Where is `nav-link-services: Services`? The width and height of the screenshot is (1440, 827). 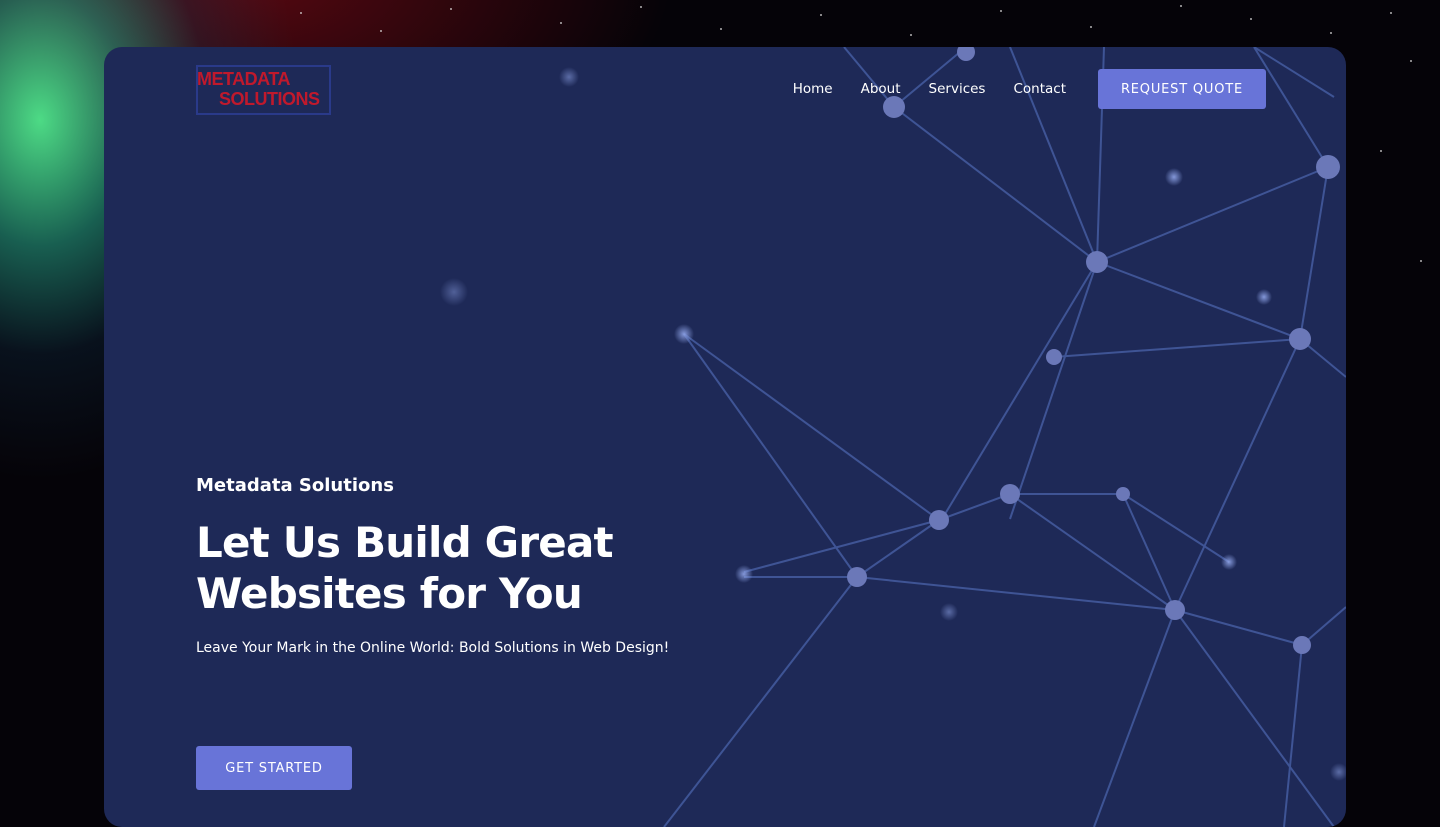
nav-link-services: Services is located at coordinates (957, 89).